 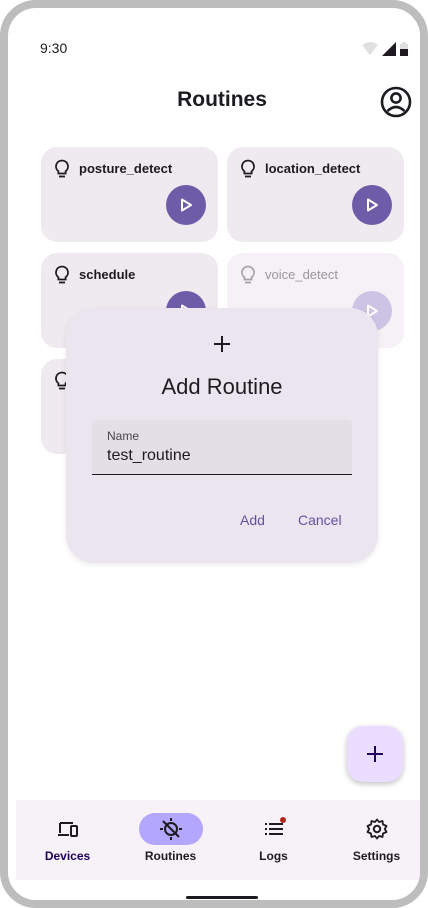 I want to click on settings-icon, so click(x=376, y=829).